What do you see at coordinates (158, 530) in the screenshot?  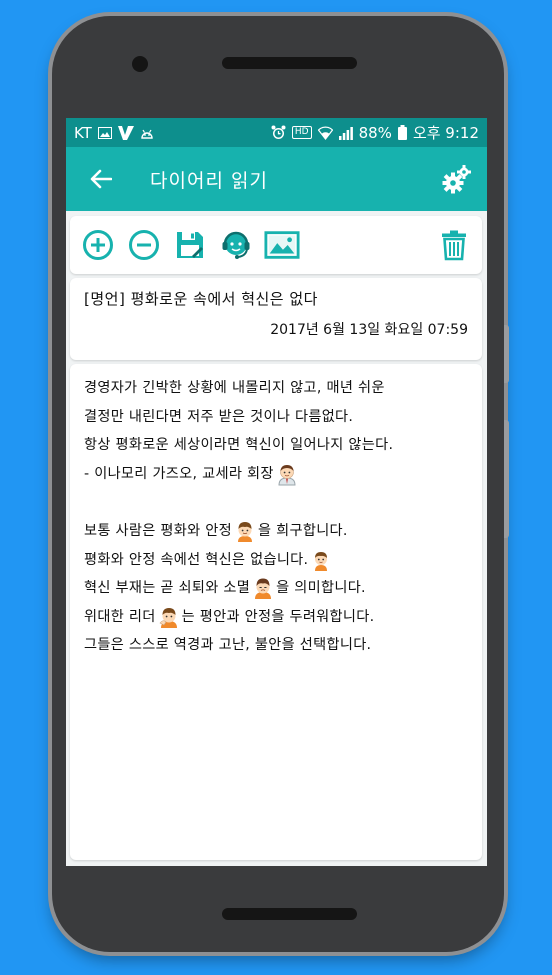 I see `diary-text: 보통 사람은 평화와 안정` at bounding box center [158, 530].